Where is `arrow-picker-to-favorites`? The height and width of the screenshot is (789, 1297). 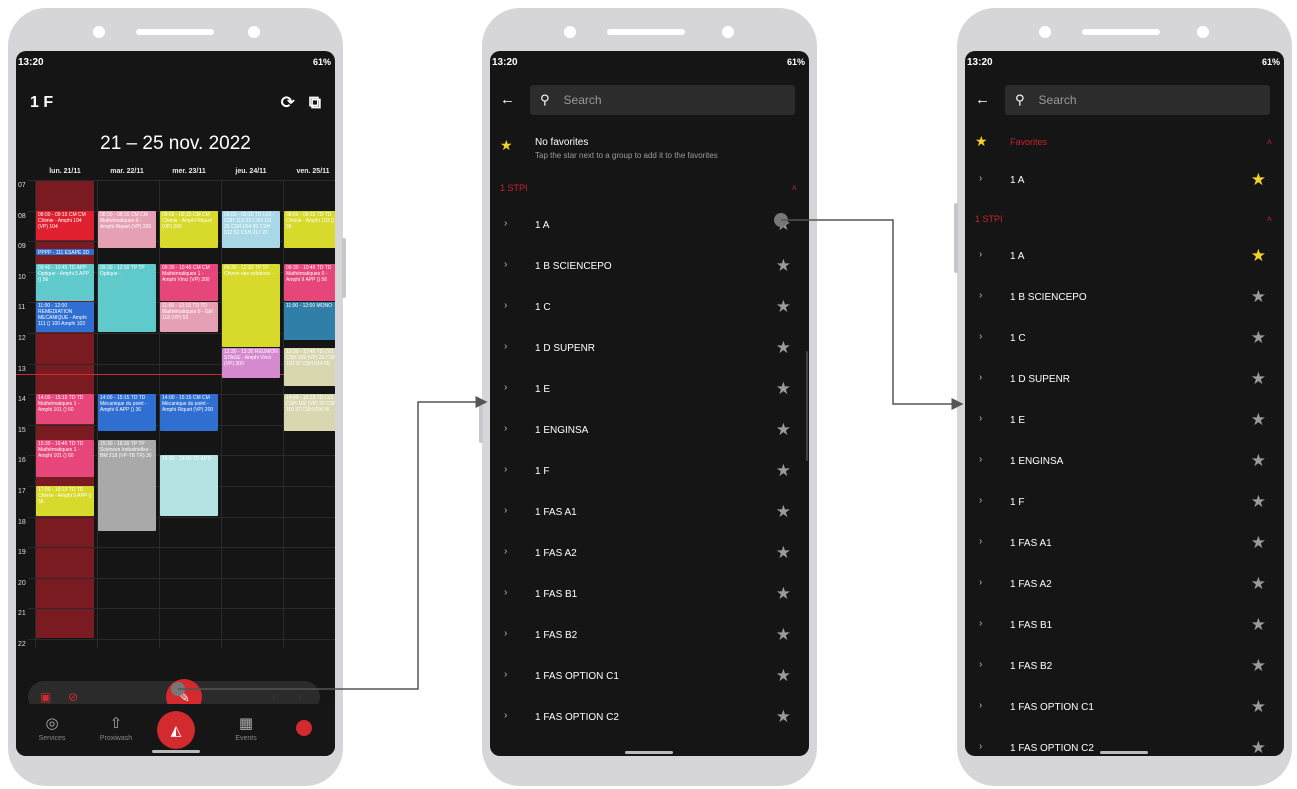 arrow-picker-to-favorites is located at coordinates (872, 314).